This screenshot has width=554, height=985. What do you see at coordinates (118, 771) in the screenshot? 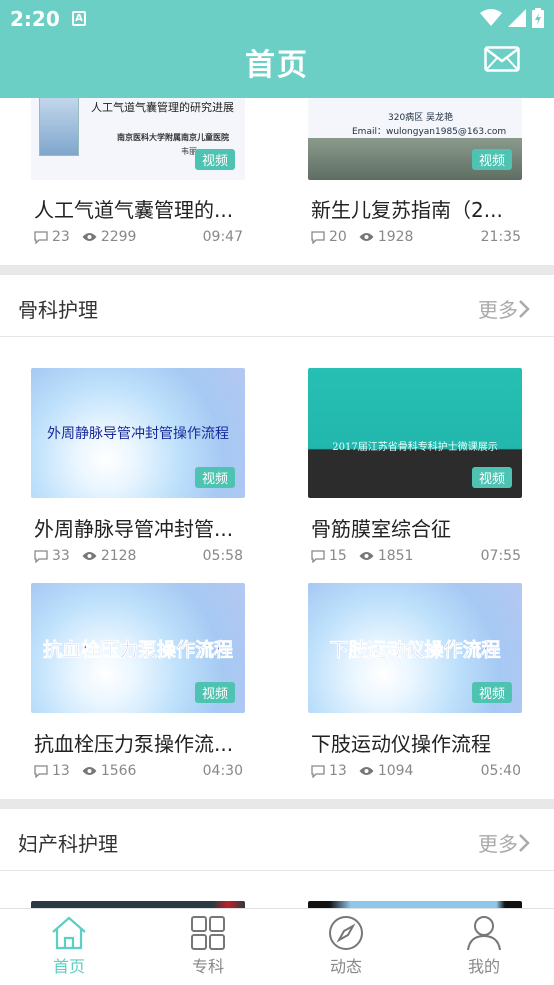
I see `view-count: 1566` at bounding box center [118, 771].